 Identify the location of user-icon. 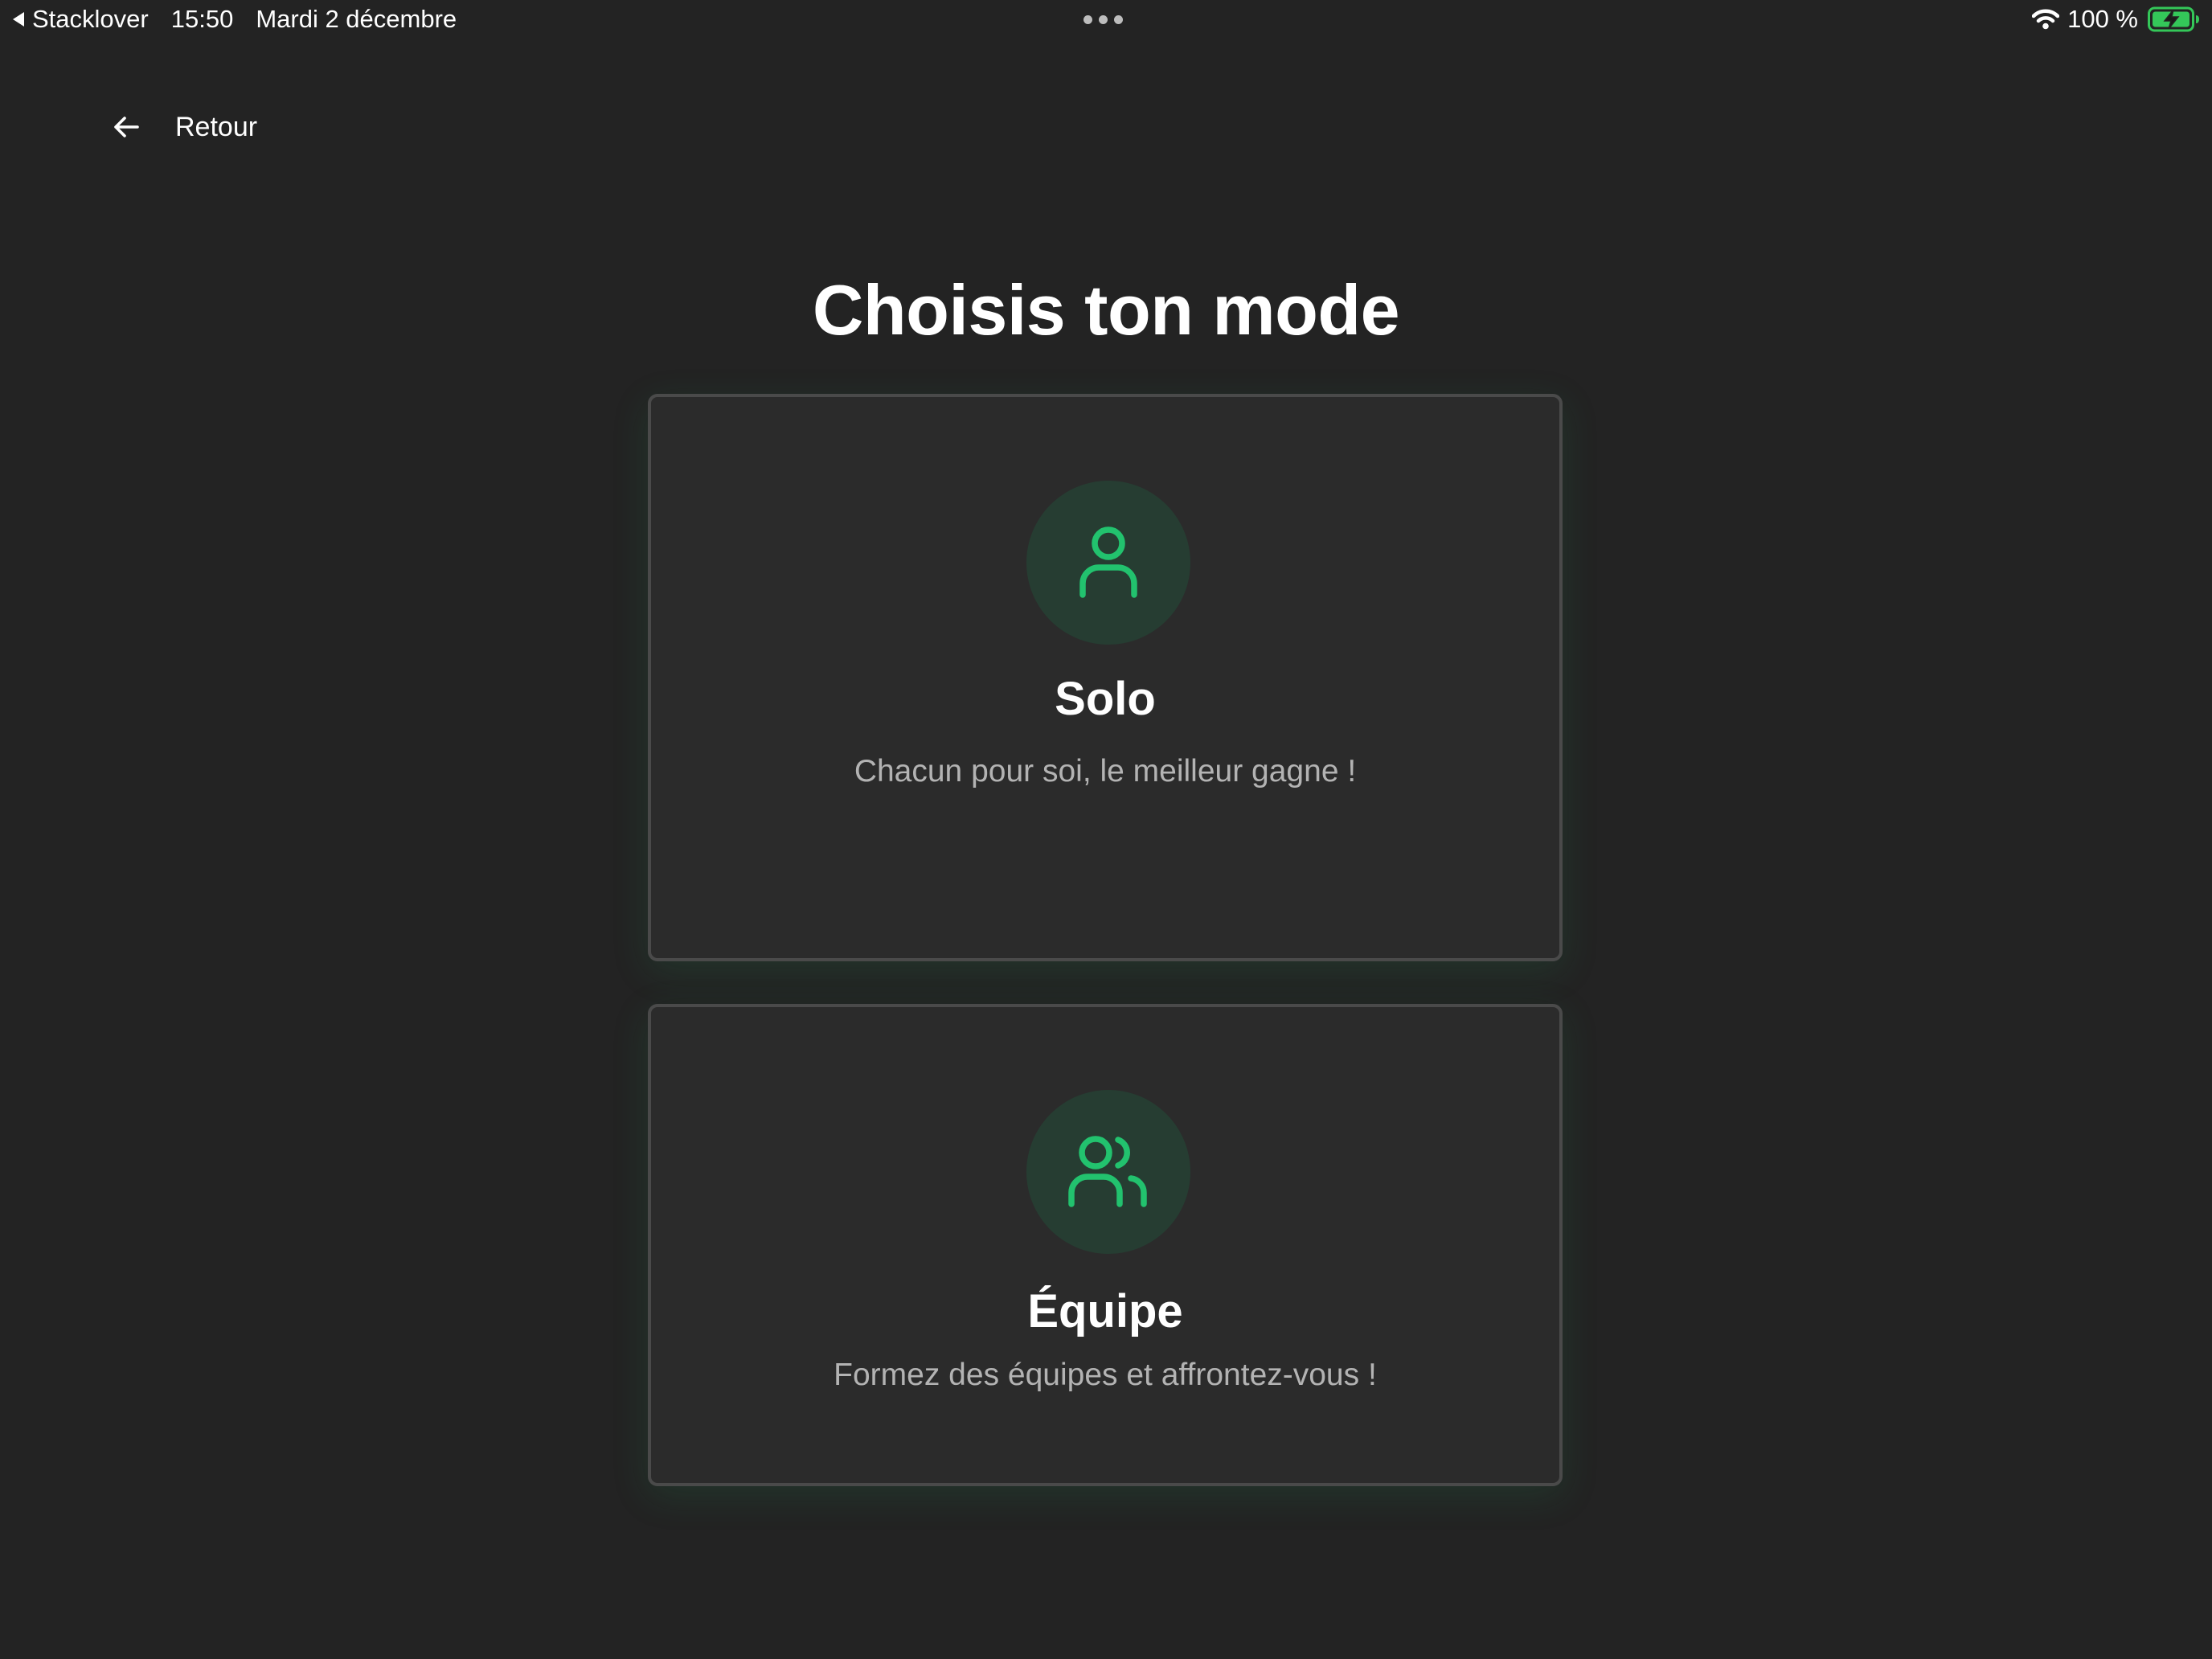
(1108, 562).